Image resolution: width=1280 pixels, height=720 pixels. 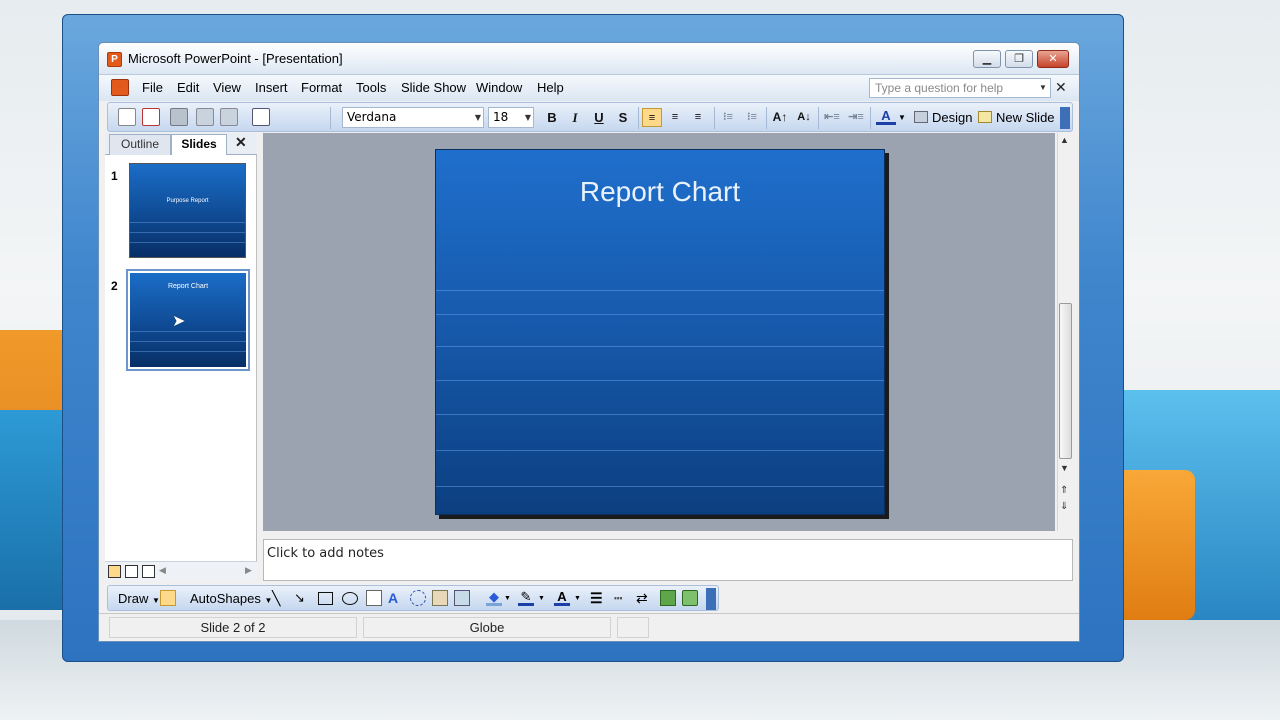 What do you see at coordinates (152, 87) in the screenshot?
I see `menu-file: File` at bounding box center [152, 87].